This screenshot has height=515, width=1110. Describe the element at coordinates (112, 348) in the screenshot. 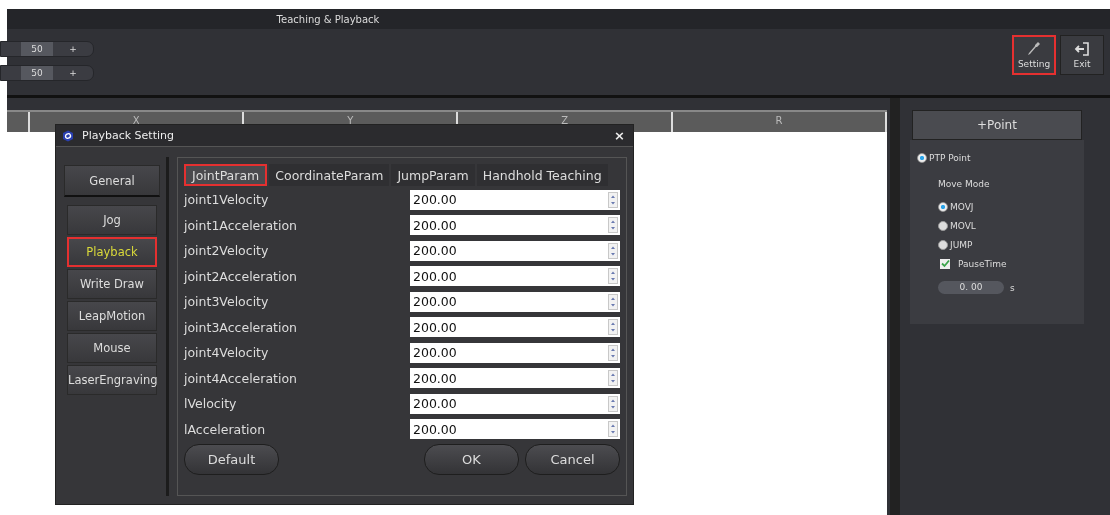

I see `nav-item: Mouse` at that location.